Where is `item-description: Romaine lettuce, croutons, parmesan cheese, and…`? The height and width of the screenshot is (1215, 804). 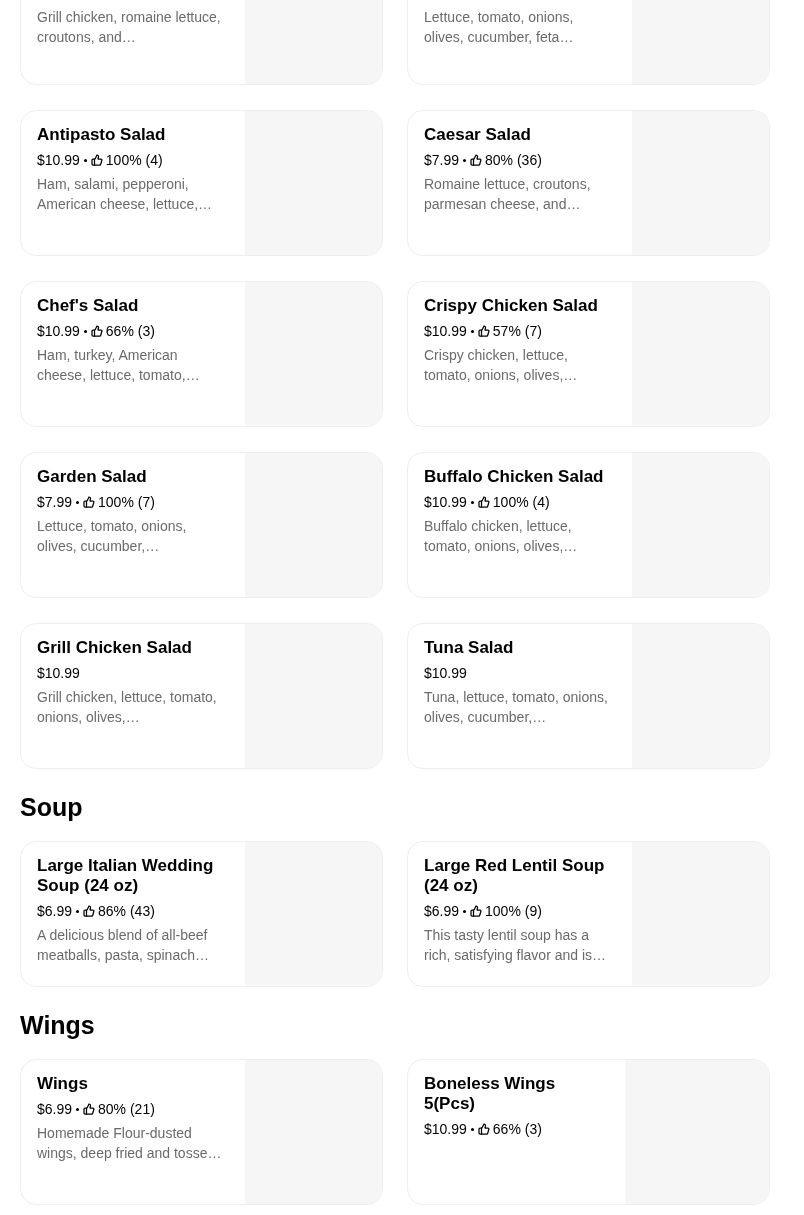
item-description: Romaine lettuce, croutons, parmesan cheese, and… is located at coordinates (508, 194).